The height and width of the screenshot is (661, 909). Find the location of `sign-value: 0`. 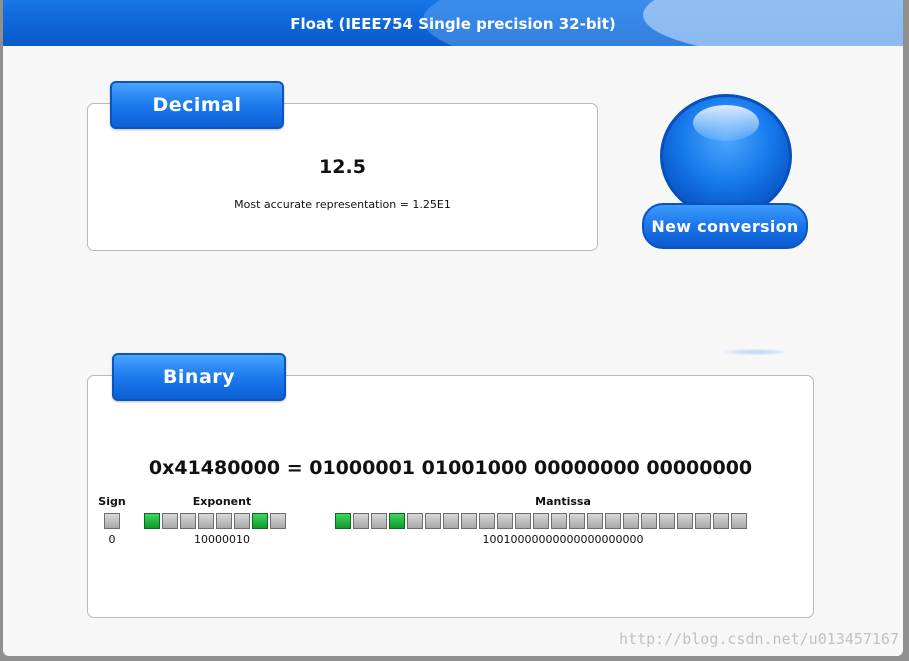

sign-value: 0 is located at coordinates (112, 539).